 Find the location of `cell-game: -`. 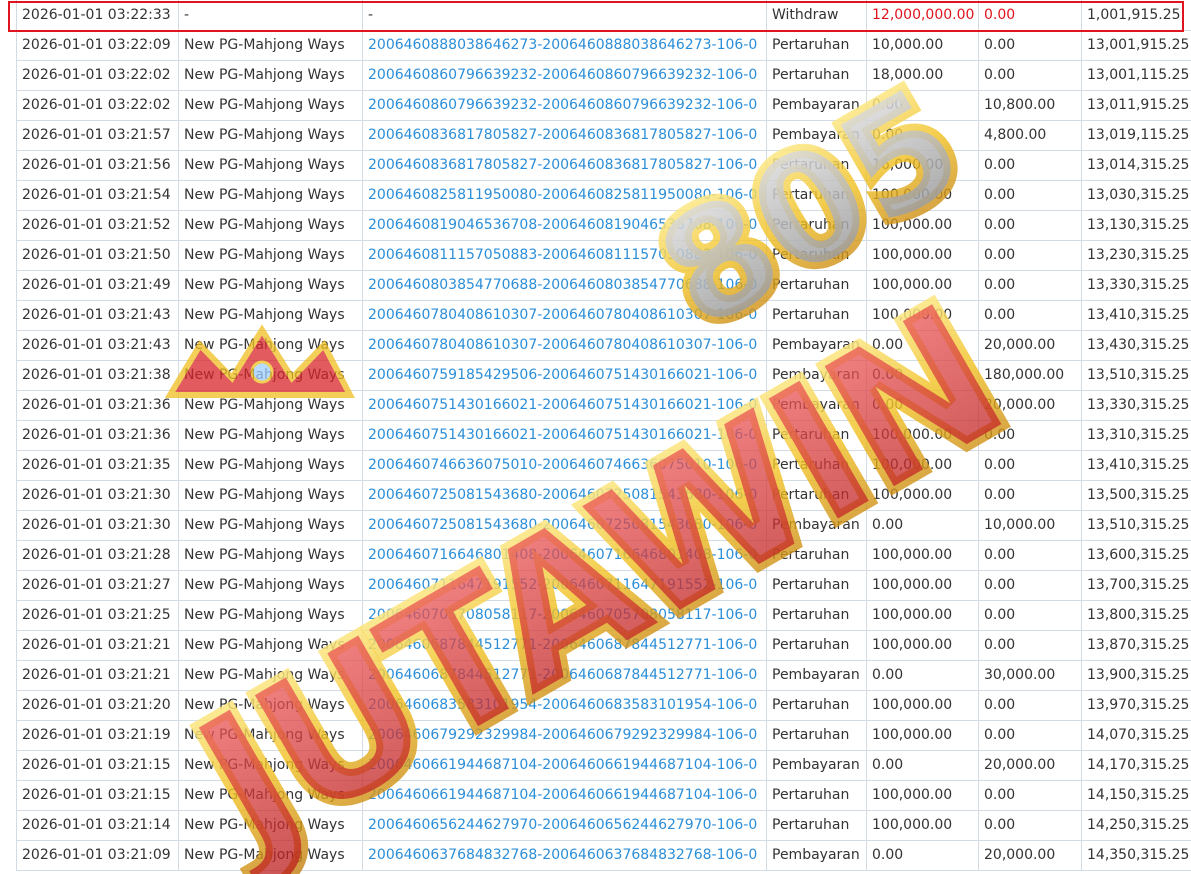

cell-game: - is located at coordinates (270, 15).